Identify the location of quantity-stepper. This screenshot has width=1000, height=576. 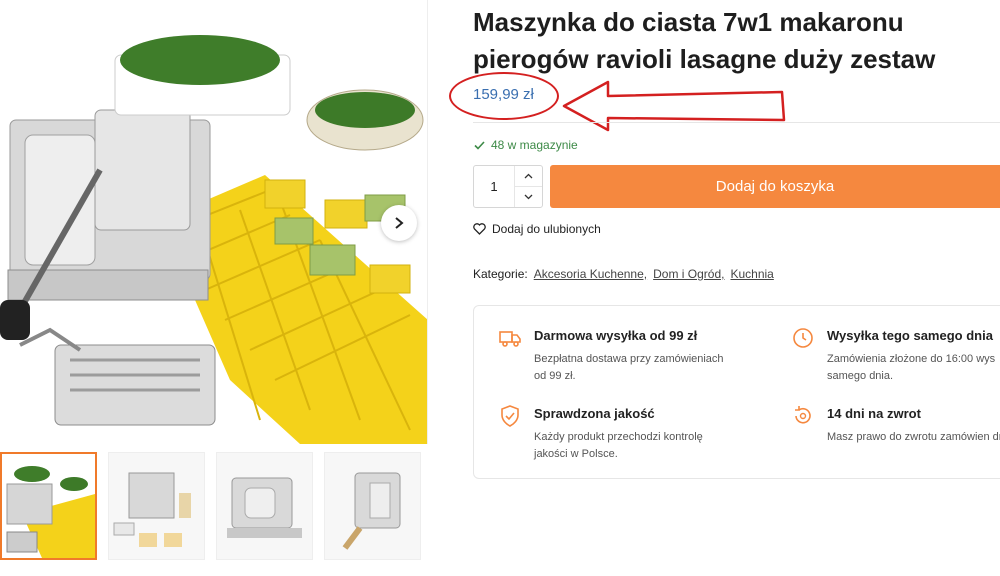
(508, 186).